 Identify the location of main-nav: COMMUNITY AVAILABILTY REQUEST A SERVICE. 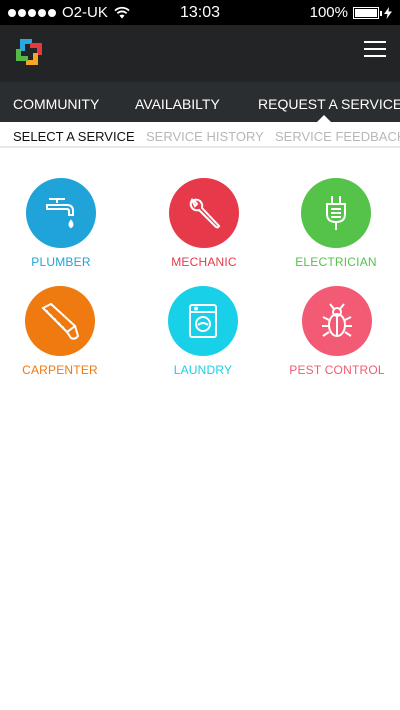
(200, 102).